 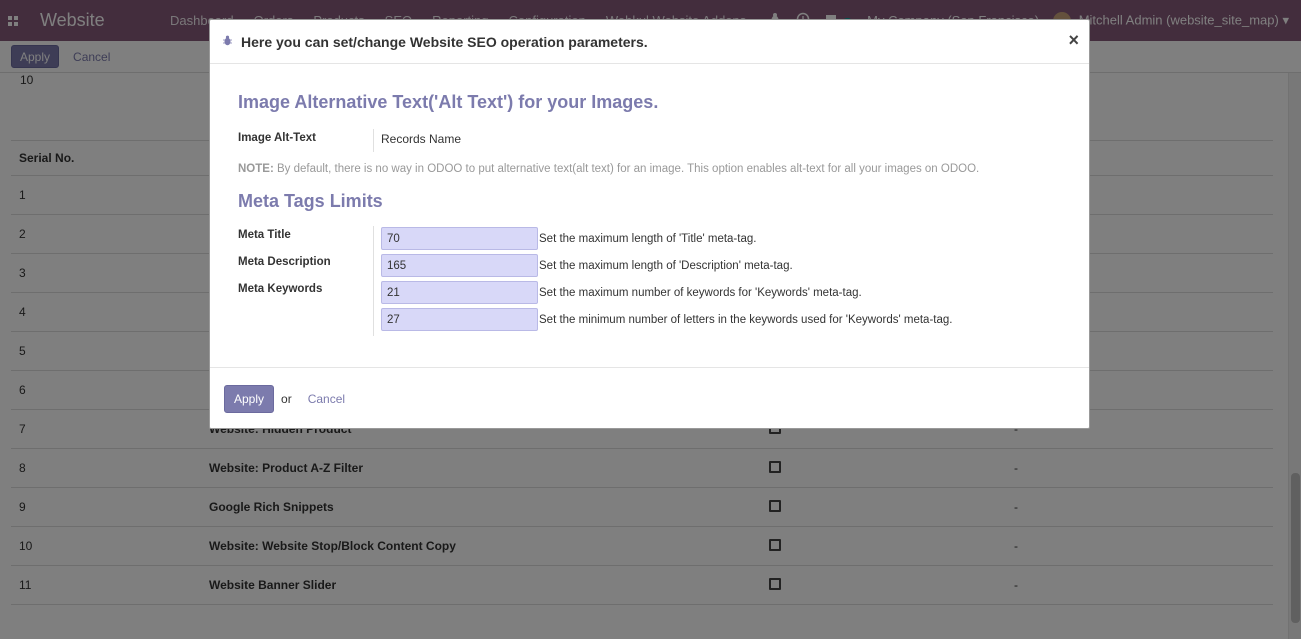 I want to click on meta-description-max-length-input, so click(x=459, y=265).